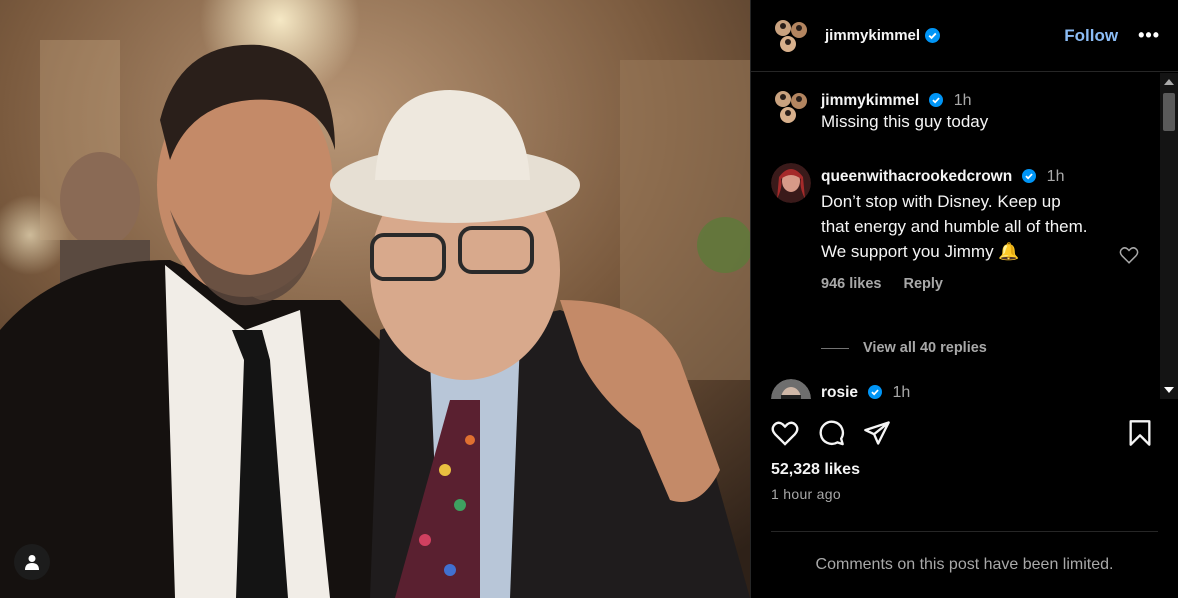 The height and width of the screenshot is (598, 1178). I want to click on comment-username: queenwithacrookedcrown, so click(916, 176).